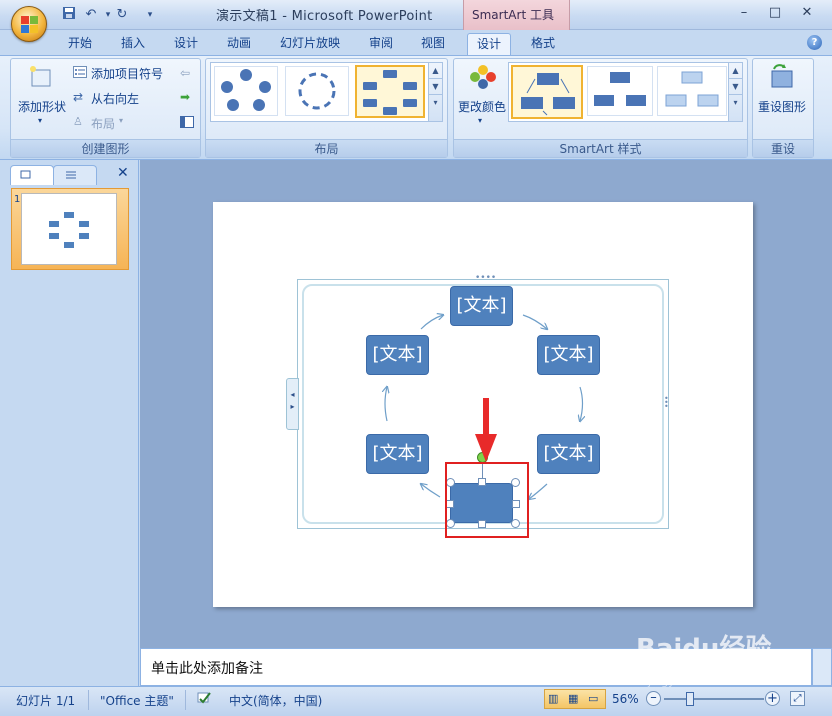  I want to click on layout-button: 布局, so click(103, 123).